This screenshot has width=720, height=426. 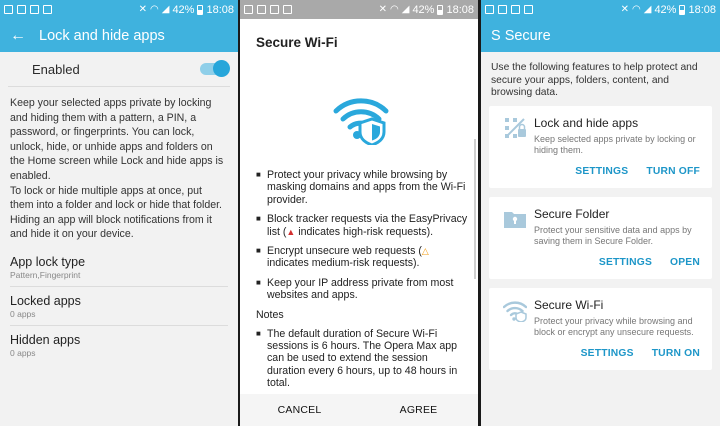 I want to click on setting-app-lock-type: App lock type Pattern,Fingerprint, so click(x=119, y=267).